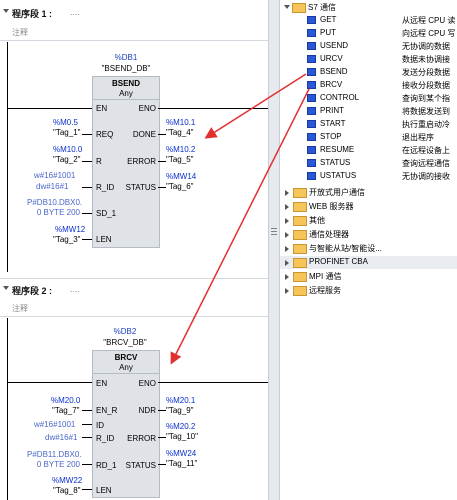 This screenshot has width=457, height=500. What do you see at coordinates (140, 465) in the screenshot?
I see `pin-status: STATUS` at bounding box center [140, 465].